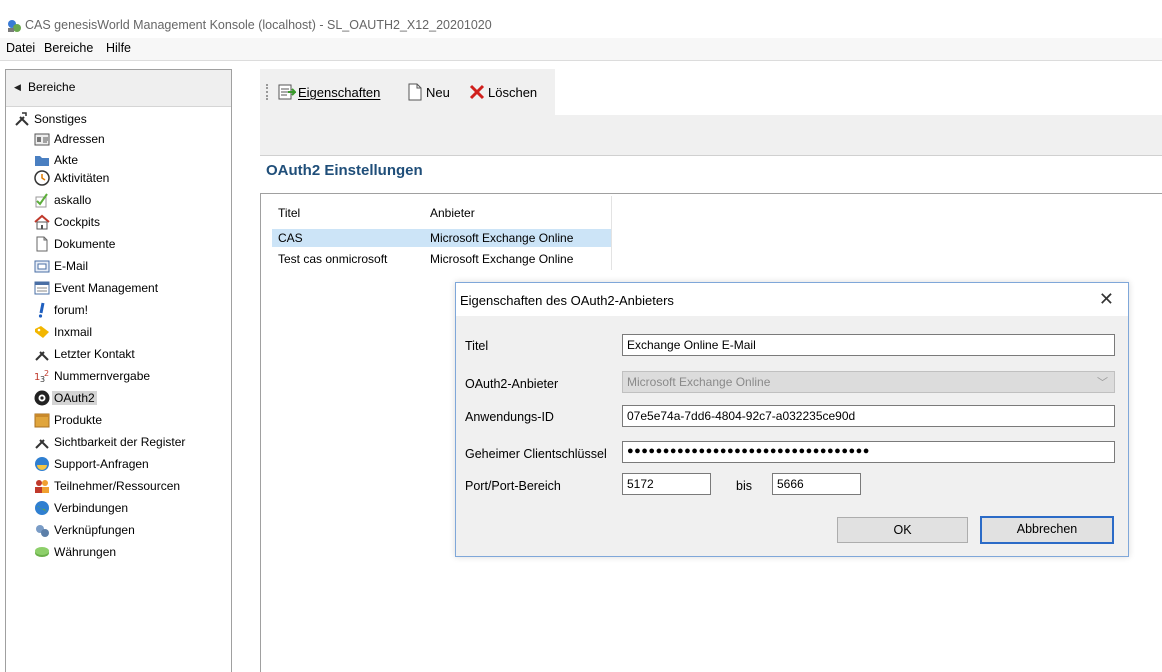 Image resolution: width=1162 pixels, height=672 pixels. I want to click on column-header-anbieter: Anbieter, so click(452, 213).